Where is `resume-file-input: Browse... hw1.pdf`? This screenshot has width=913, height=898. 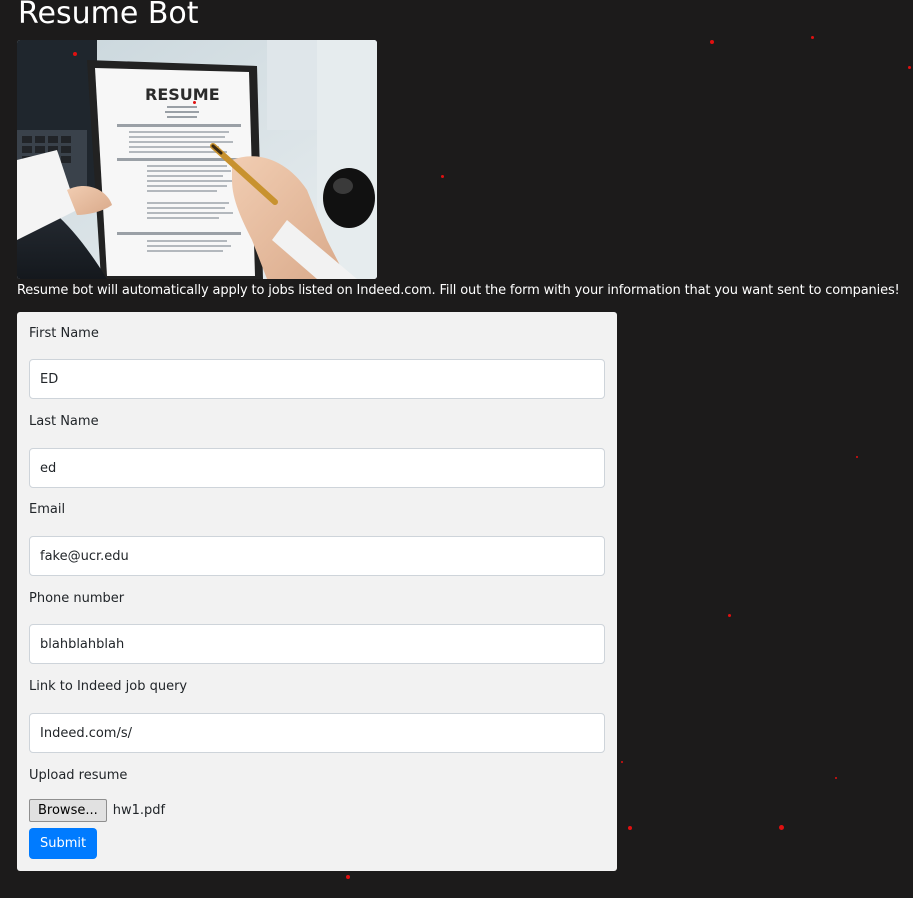
resume-file-input: Browse... hw1.pdf is located at coordinates (97, 810).